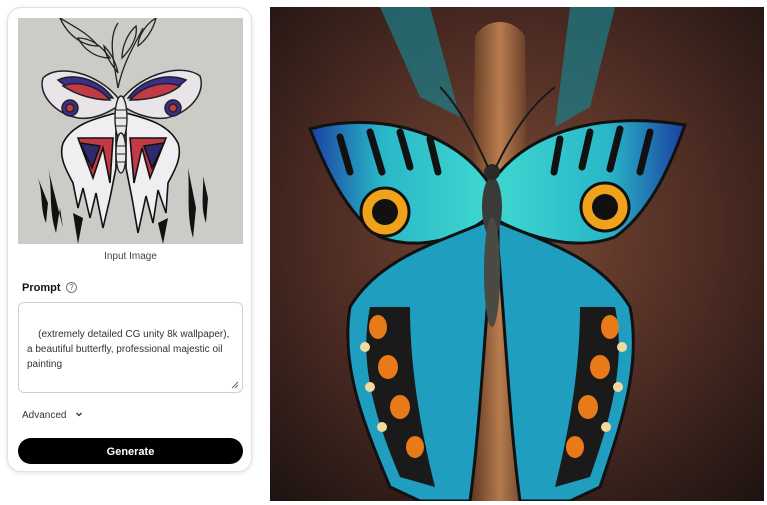  Describe the element at coordinates (41, 288) in the screenshot. I see `prompt-label: Prompt` at that location.